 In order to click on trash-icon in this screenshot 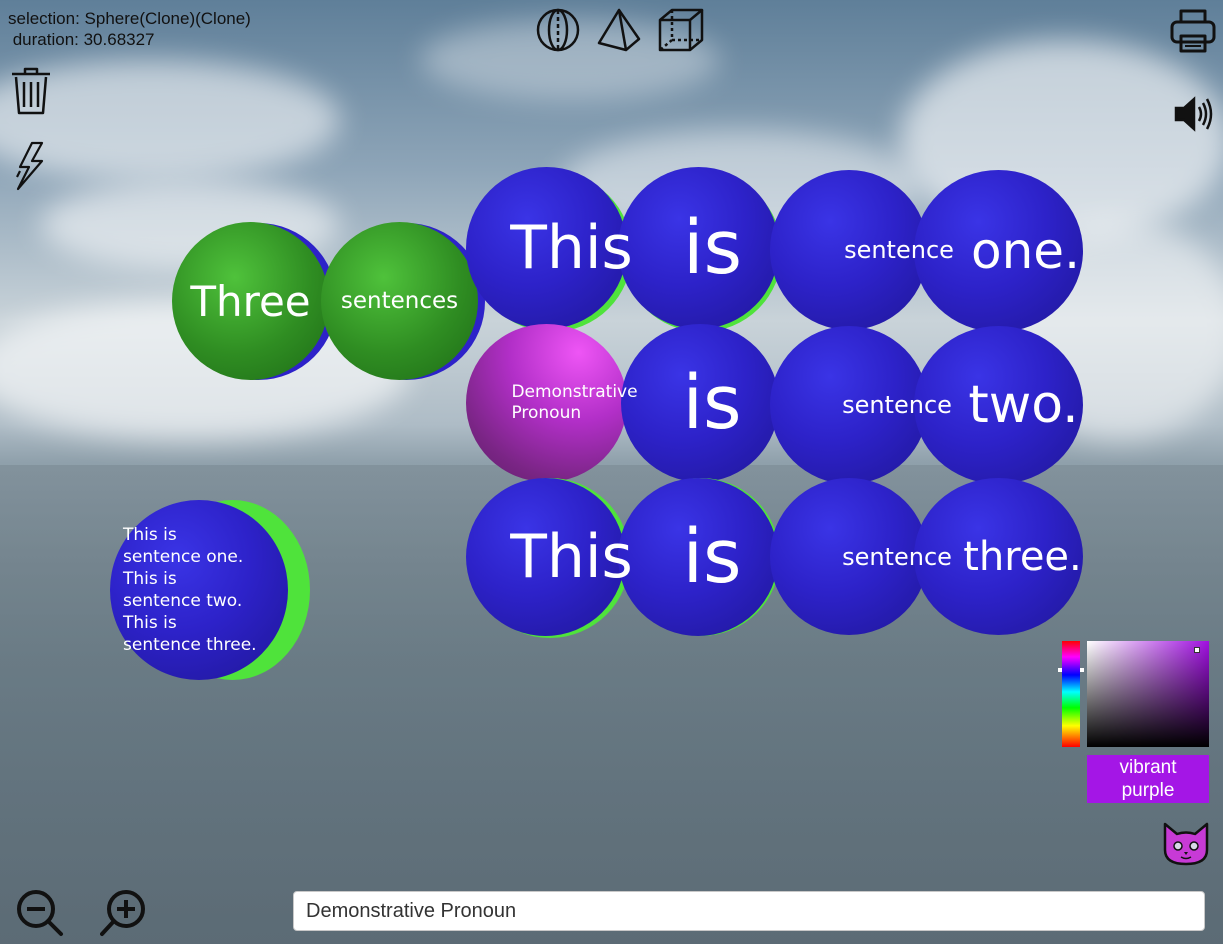, I will do `click(31, 91)`.